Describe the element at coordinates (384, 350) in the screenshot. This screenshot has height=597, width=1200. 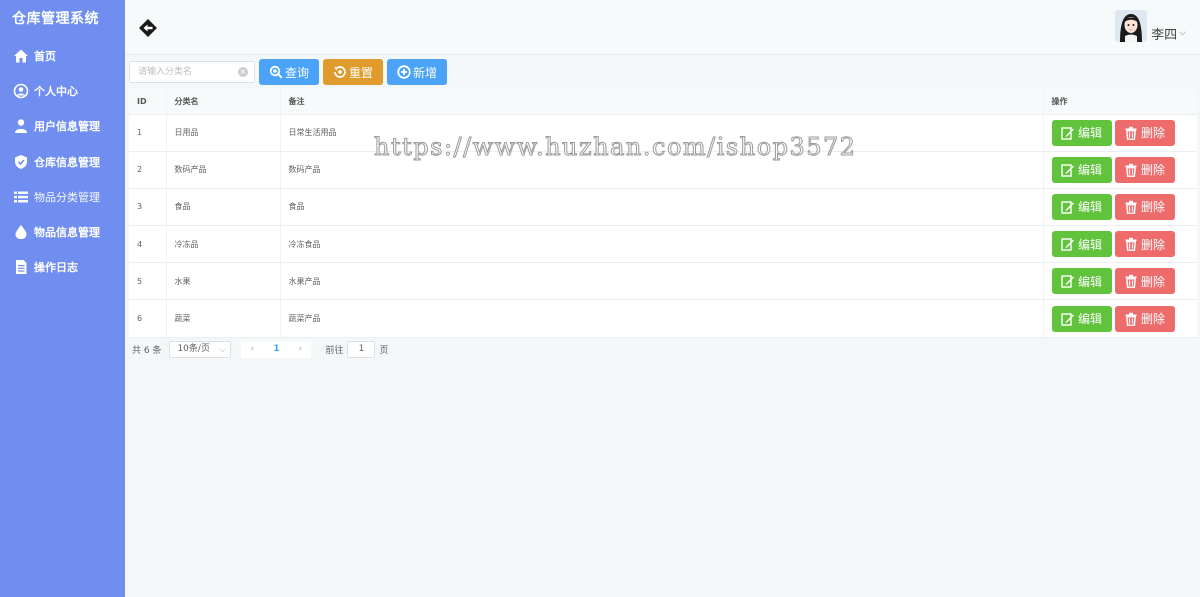
I see `jump-suffix: 页` at that location.